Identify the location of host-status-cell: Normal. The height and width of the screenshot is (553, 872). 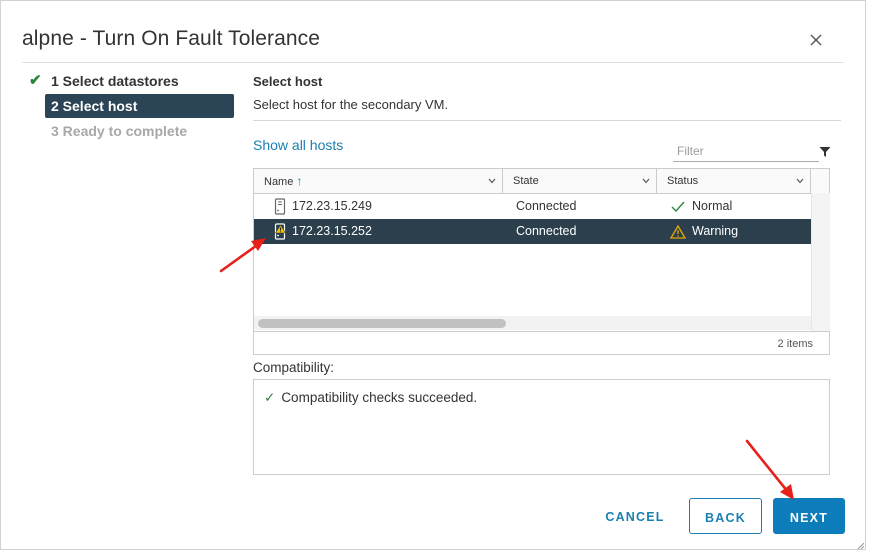
(701, 206).